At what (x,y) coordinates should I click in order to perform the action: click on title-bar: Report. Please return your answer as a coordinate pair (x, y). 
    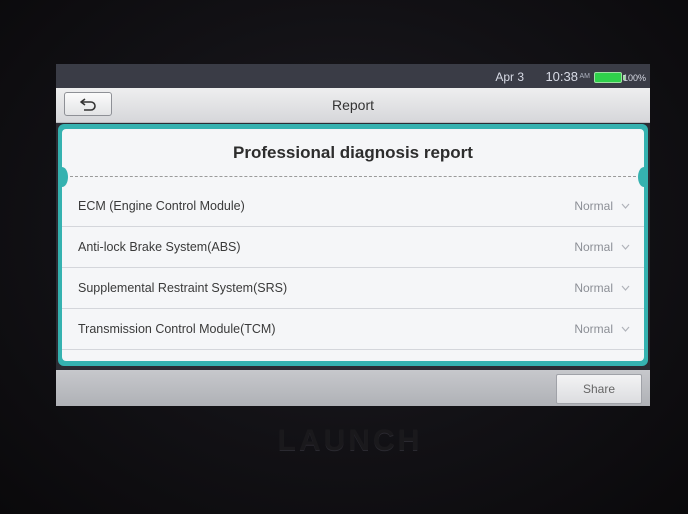
    Looking at the image, I should click on (353, 105).